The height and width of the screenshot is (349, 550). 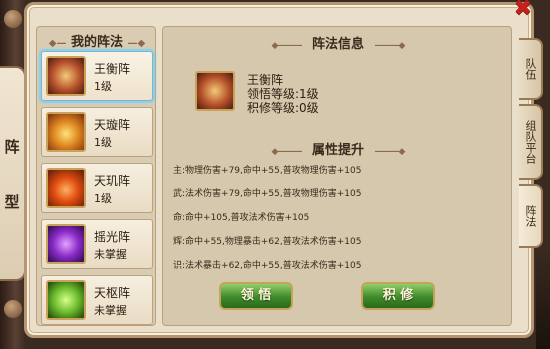 I want to click on tab-formation: 阵法, so click(x=531, y=216).